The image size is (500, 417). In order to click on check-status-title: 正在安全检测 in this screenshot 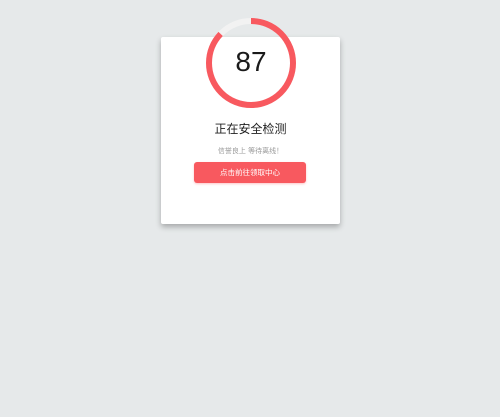, I will do `click(250, 129)`.